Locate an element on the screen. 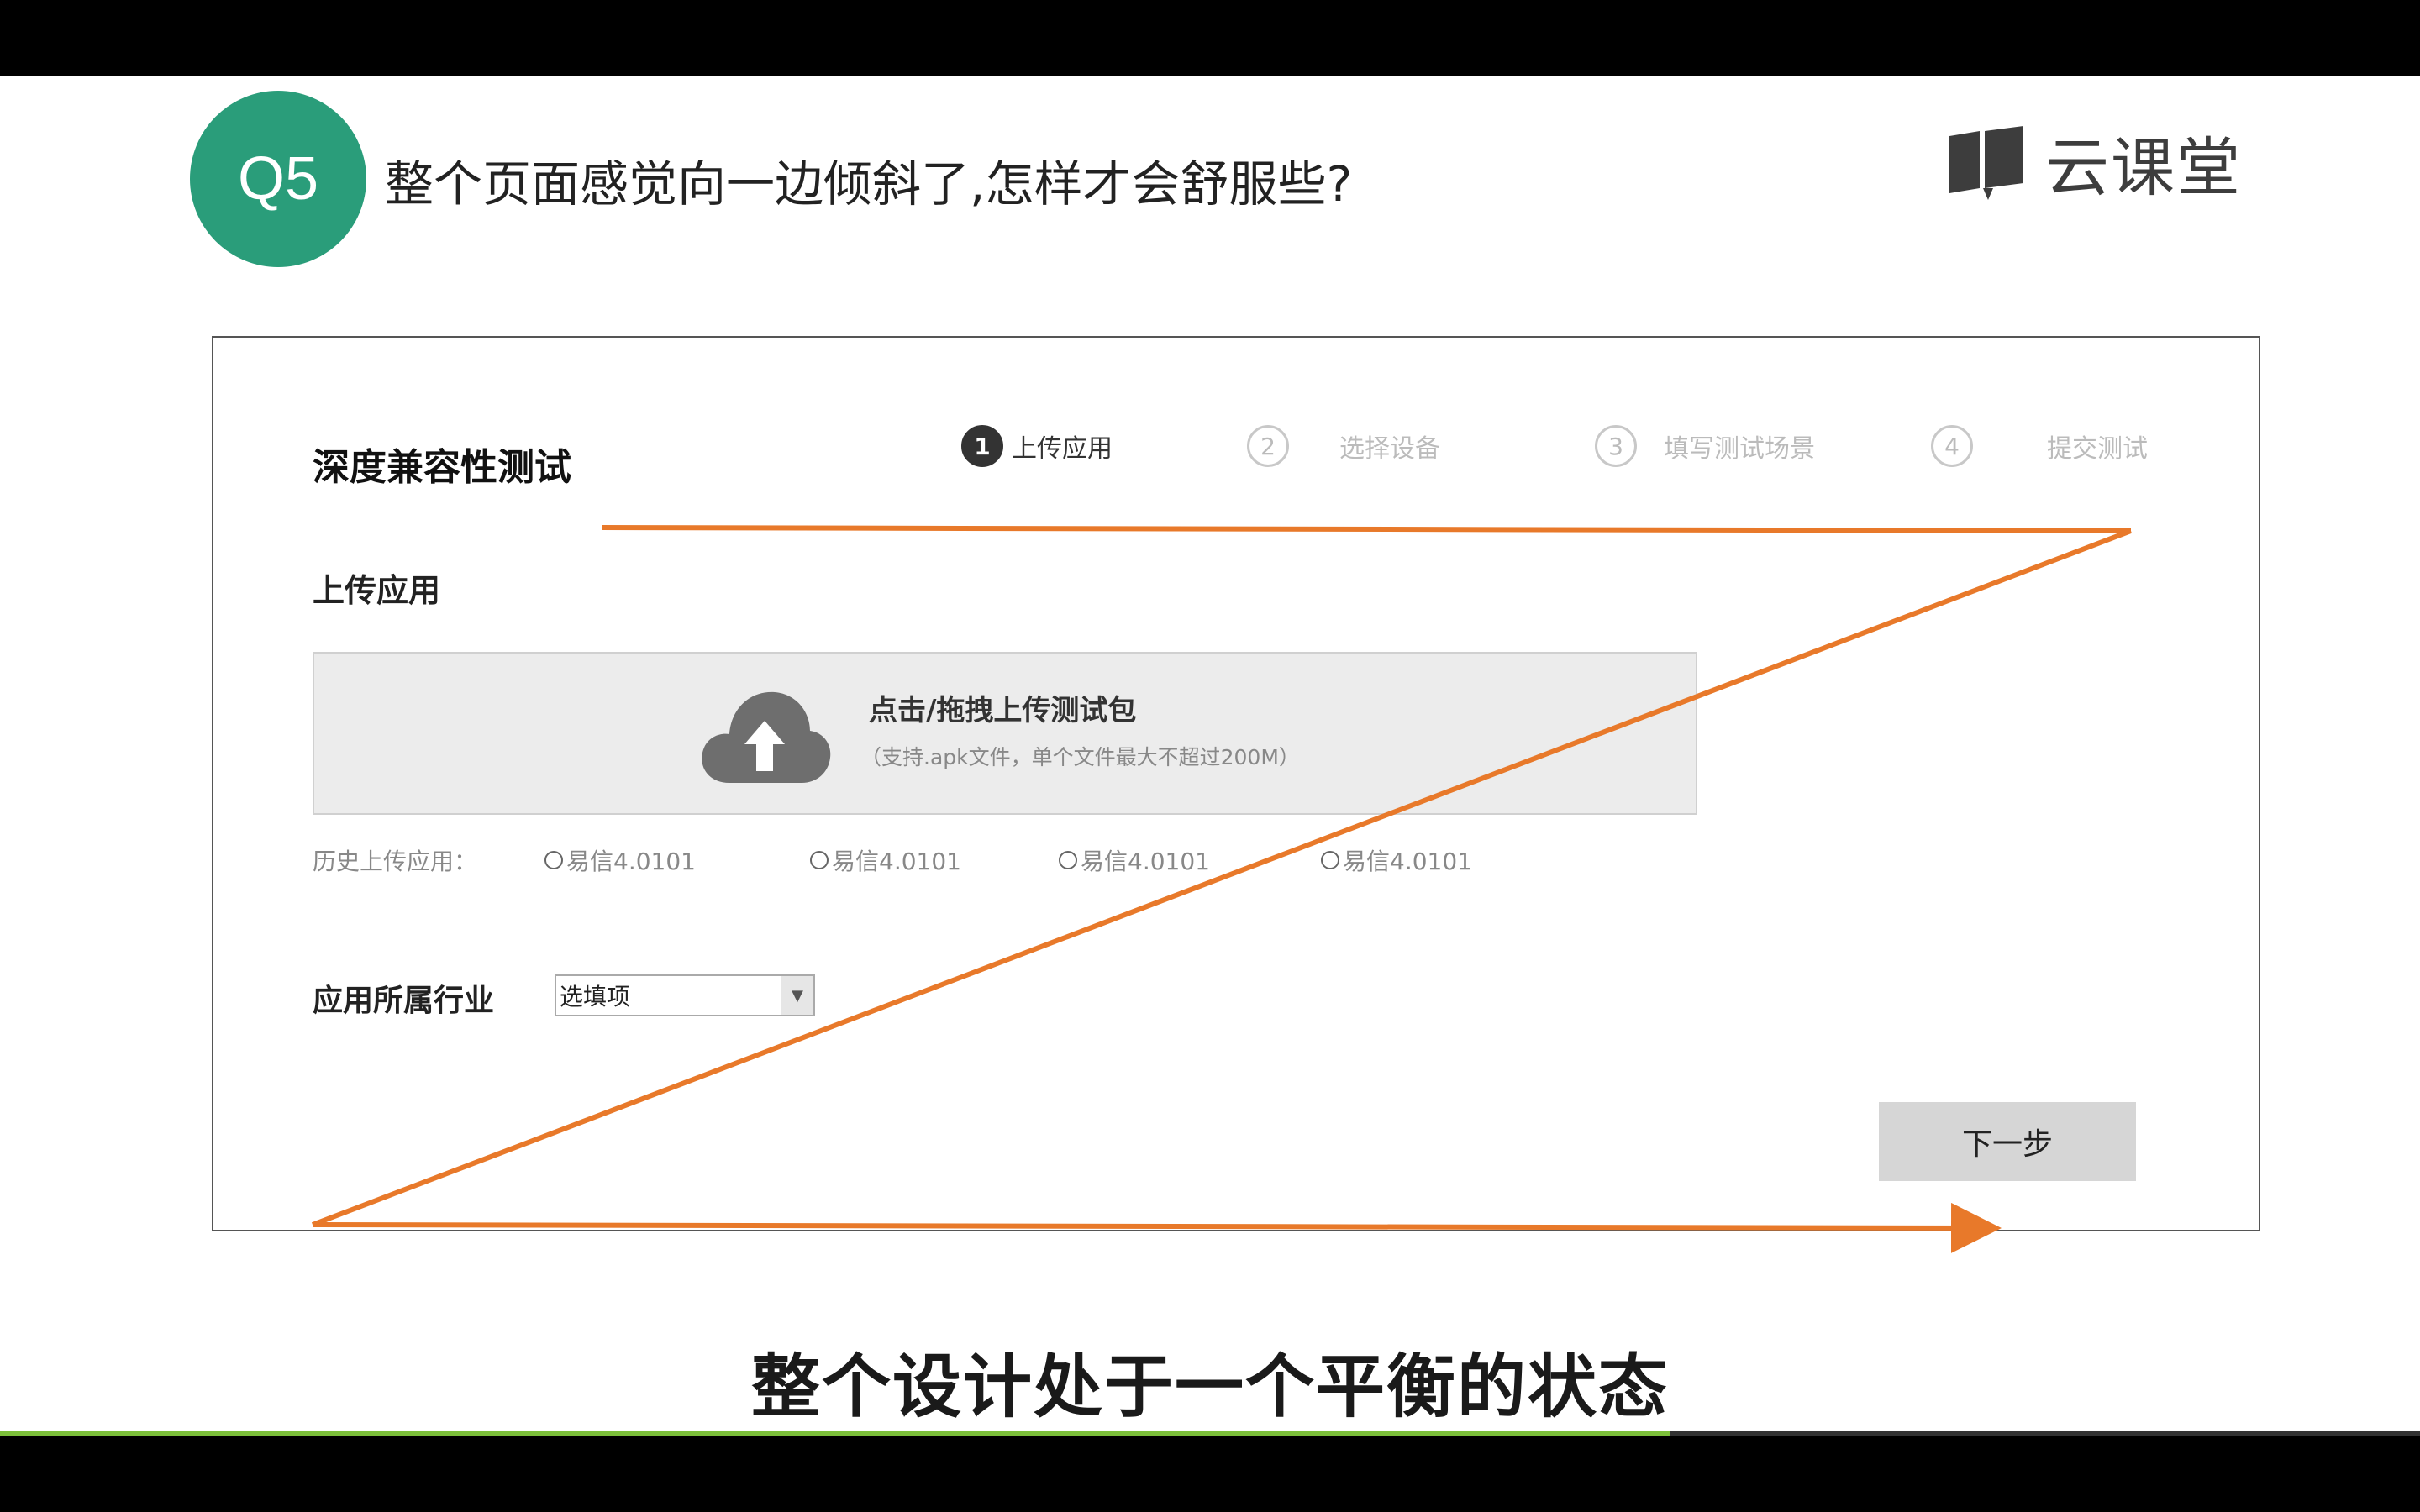 The image size is (2420, 1512). arrow-line-bottom is located at coordinates (1157, 1227).